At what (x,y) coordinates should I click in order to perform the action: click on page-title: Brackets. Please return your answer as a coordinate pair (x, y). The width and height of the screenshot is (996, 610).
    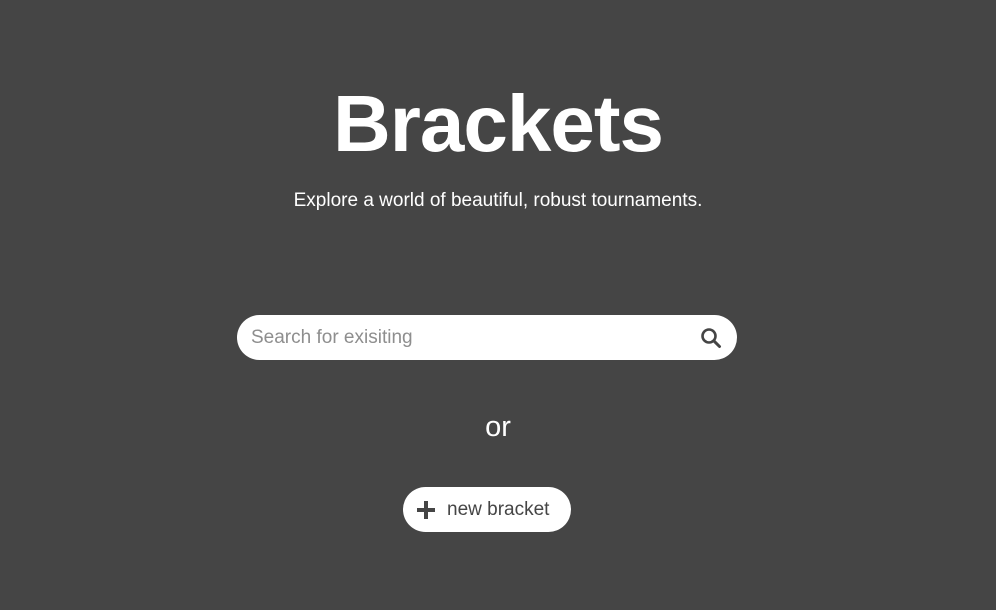
    Looking at the image, I should click on (498, 123).